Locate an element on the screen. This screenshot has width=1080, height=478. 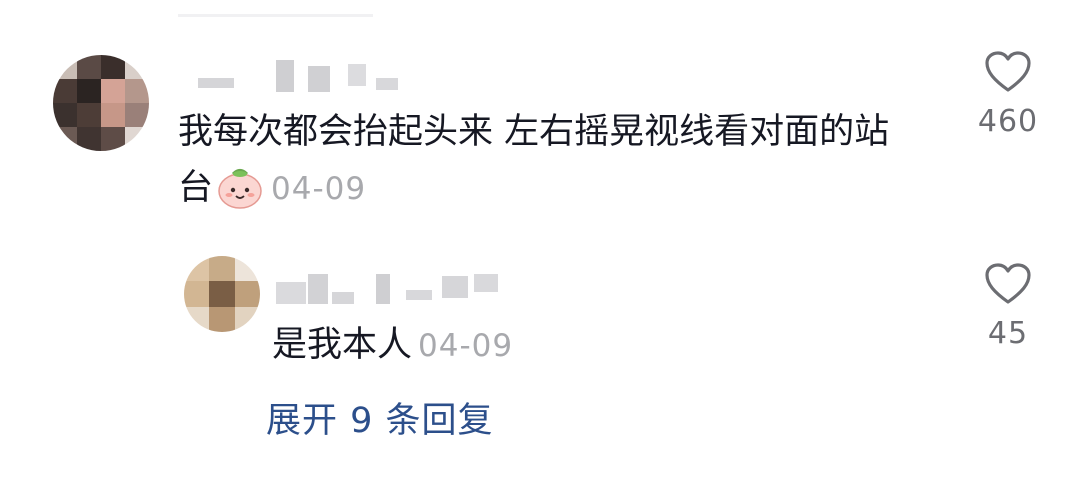
reply-date: 04-09 is located at coordinates (466, 346).